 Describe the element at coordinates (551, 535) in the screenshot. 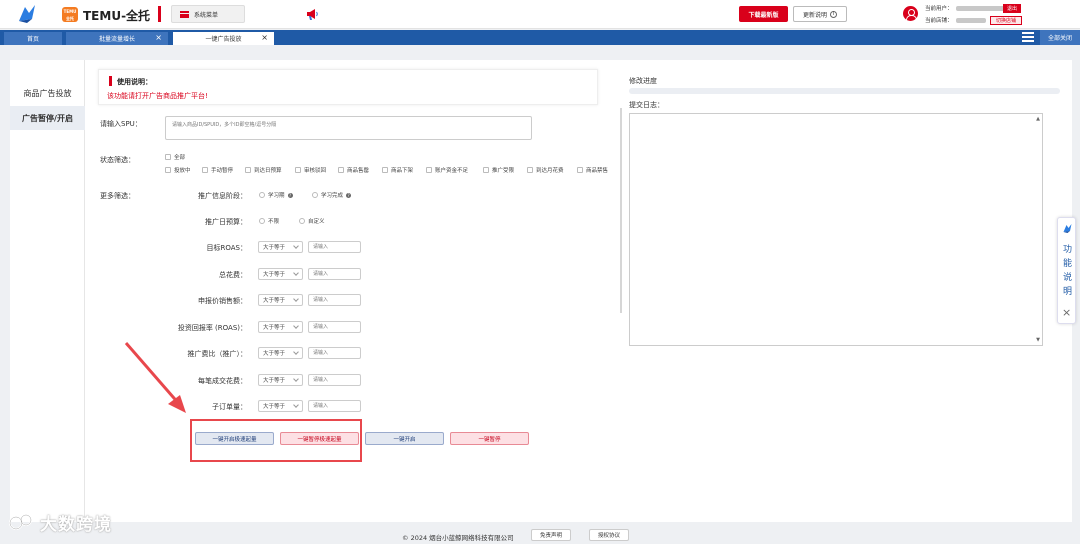

I see `disclaimer-button: 免责声明` at that location.